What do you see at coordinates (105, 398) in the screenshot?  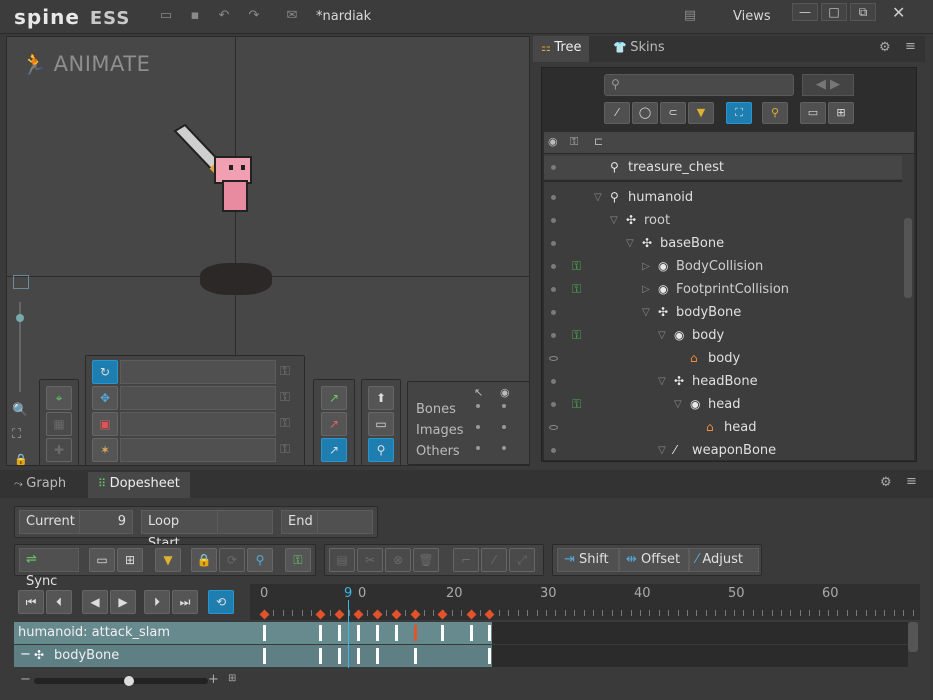 I see `translate-icon: ✥` at bounding box center [105, 398].